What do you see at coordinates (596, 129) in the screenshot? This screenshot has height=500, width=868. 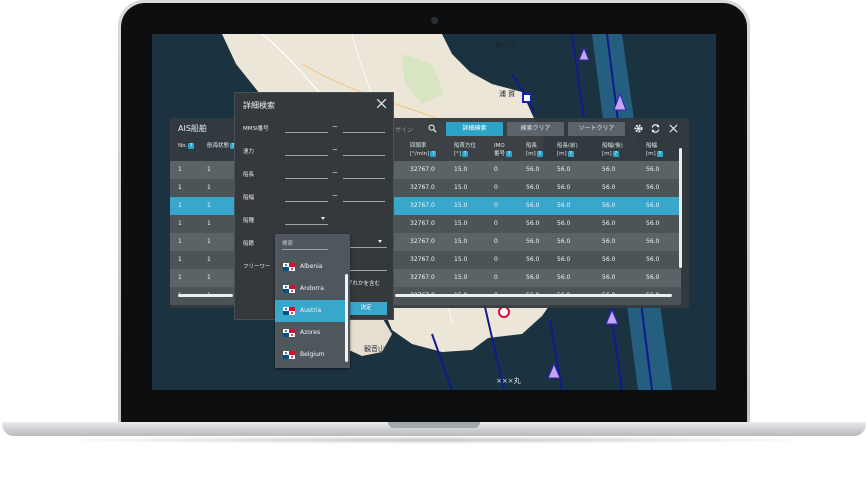 I see `clear-sort-button: ソートクリア` at bounding box center [596, 129].